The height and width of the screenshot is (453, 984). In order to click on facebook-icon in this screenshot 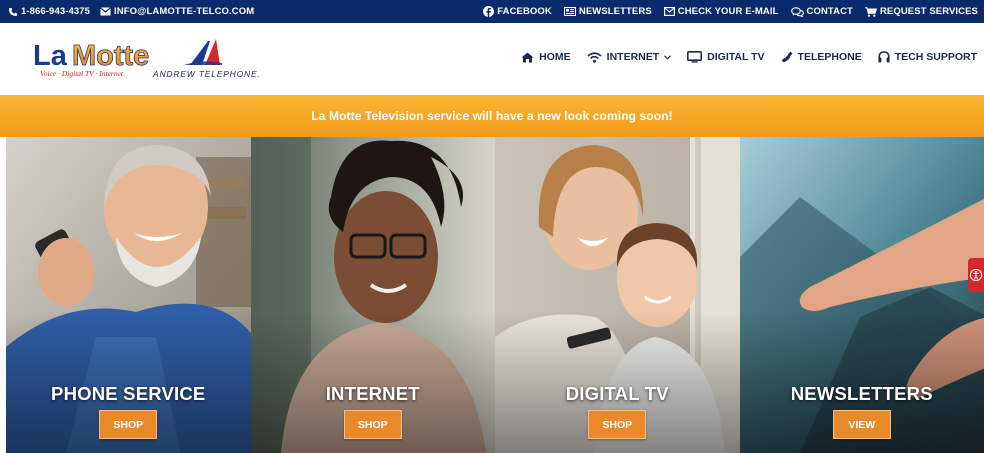, I will do `click(489, 11)`.